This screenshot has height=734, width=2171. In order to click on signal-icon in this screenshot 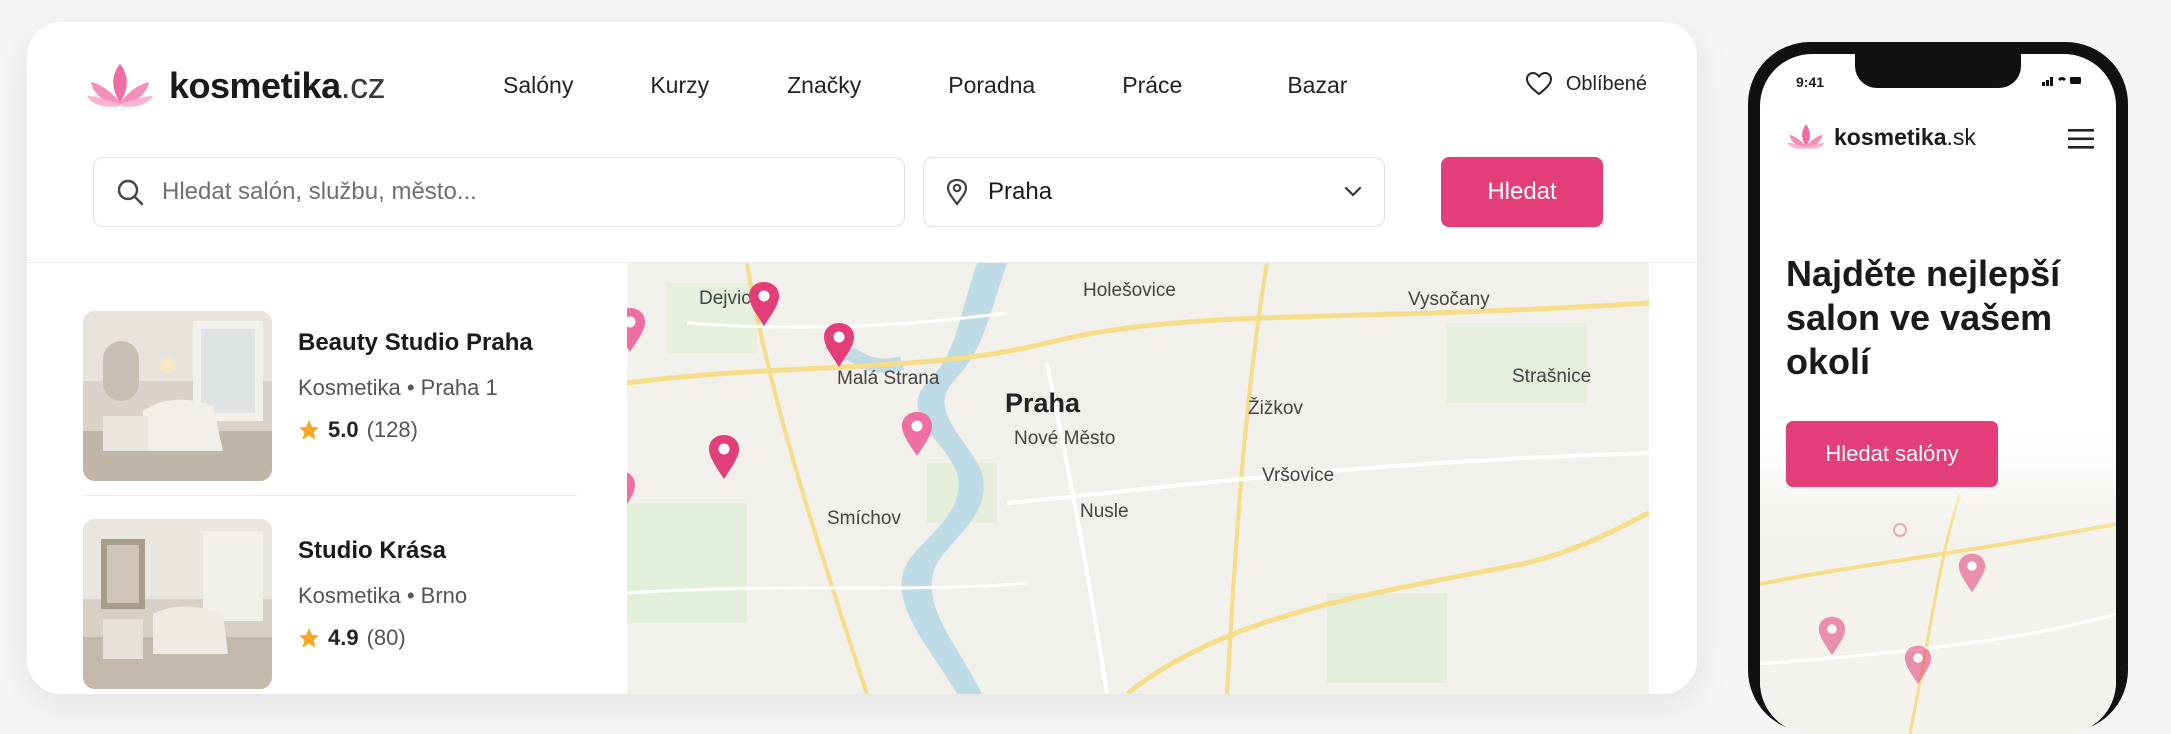, I will do `click(2061, 81)`.